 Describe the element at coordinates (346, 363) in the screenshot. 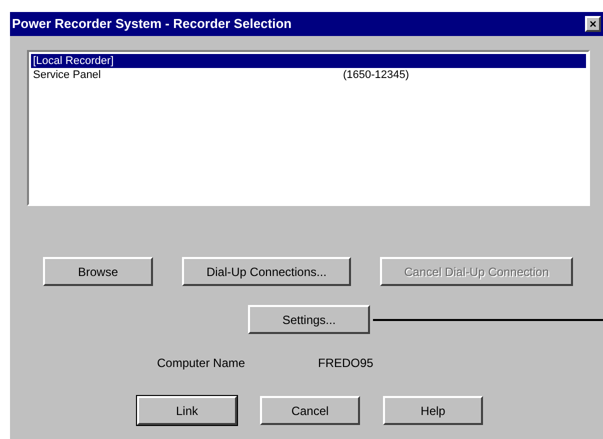

I see `computer-name-value: FREDO95` at that location.